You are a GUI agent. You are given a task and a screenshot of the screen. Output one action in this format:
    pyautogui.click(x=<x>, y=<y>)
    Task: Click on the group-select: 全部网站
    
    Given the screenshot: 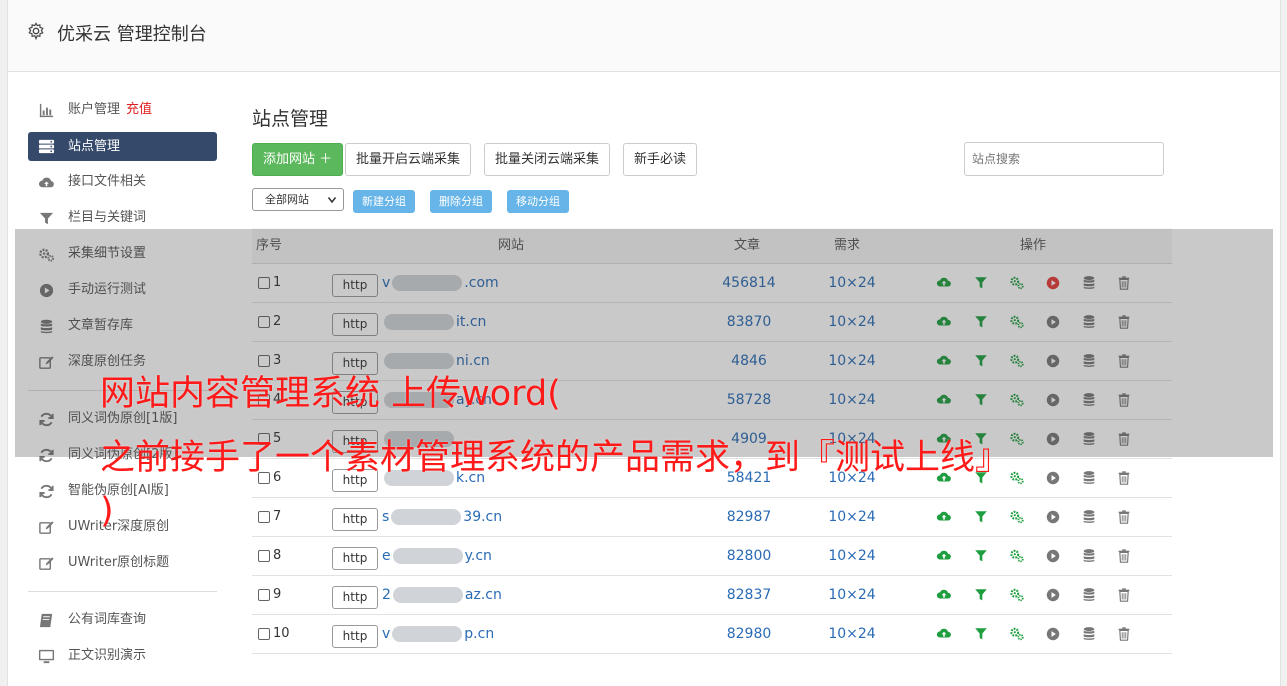 What is the action you would take?
    pyautogui.click(x=298, y=199)
    